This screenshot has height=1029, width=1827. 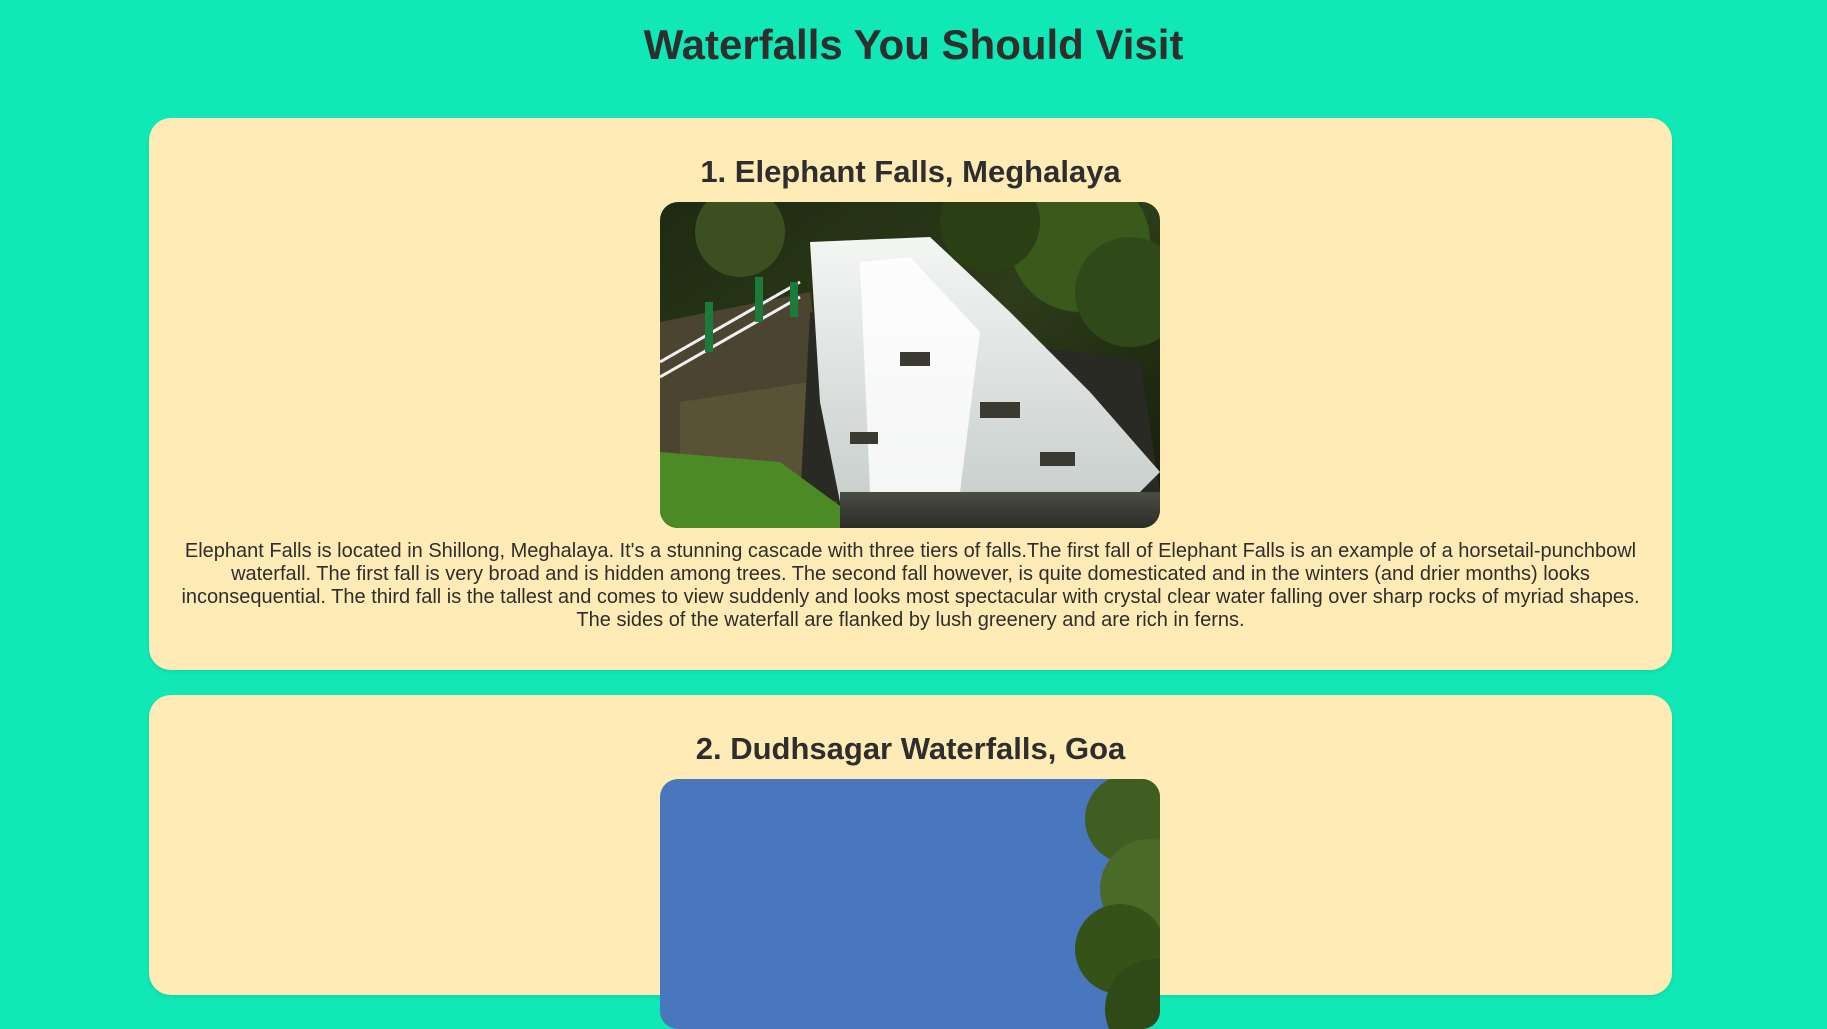 I want to click on waterfall-heading: 1. Elephant Falls, Meghalaya, so click(x=910, y=171).